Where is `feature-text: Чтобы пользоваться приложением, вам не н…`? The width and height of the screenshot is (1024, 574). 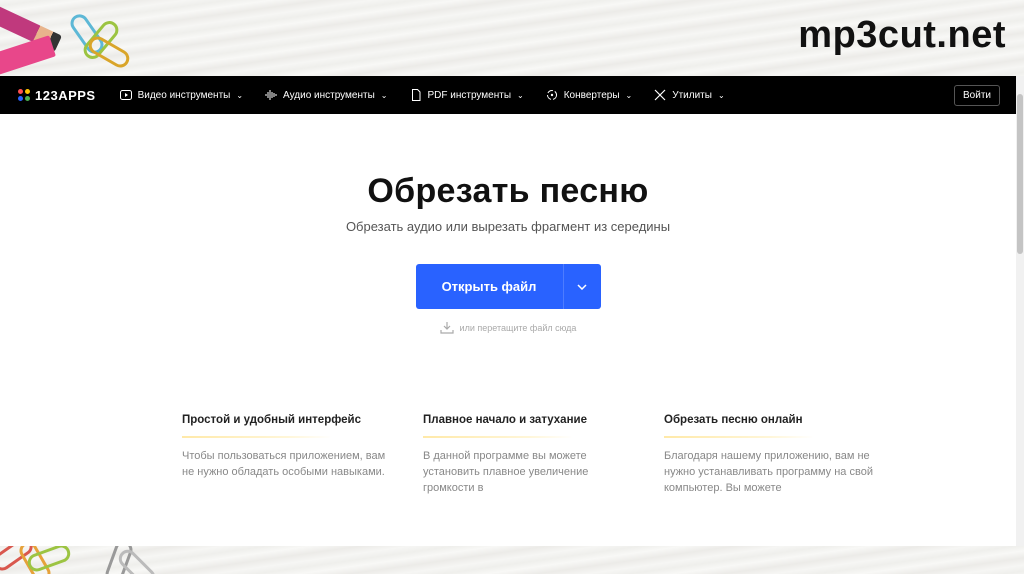 feature-text: Чтобы пользоваться приложением, вам не н… is located at coordinates (284, 464).